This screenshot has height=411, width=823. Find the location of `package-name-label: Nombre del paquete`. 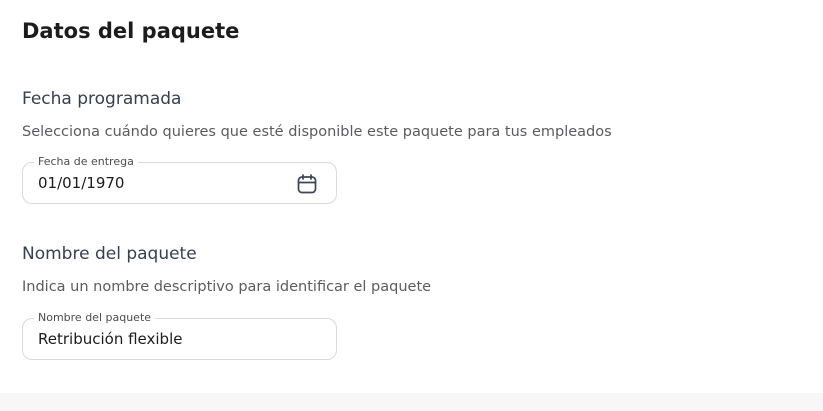

package-name-label: Nombre del paquete is located at coordinates (95, 318).